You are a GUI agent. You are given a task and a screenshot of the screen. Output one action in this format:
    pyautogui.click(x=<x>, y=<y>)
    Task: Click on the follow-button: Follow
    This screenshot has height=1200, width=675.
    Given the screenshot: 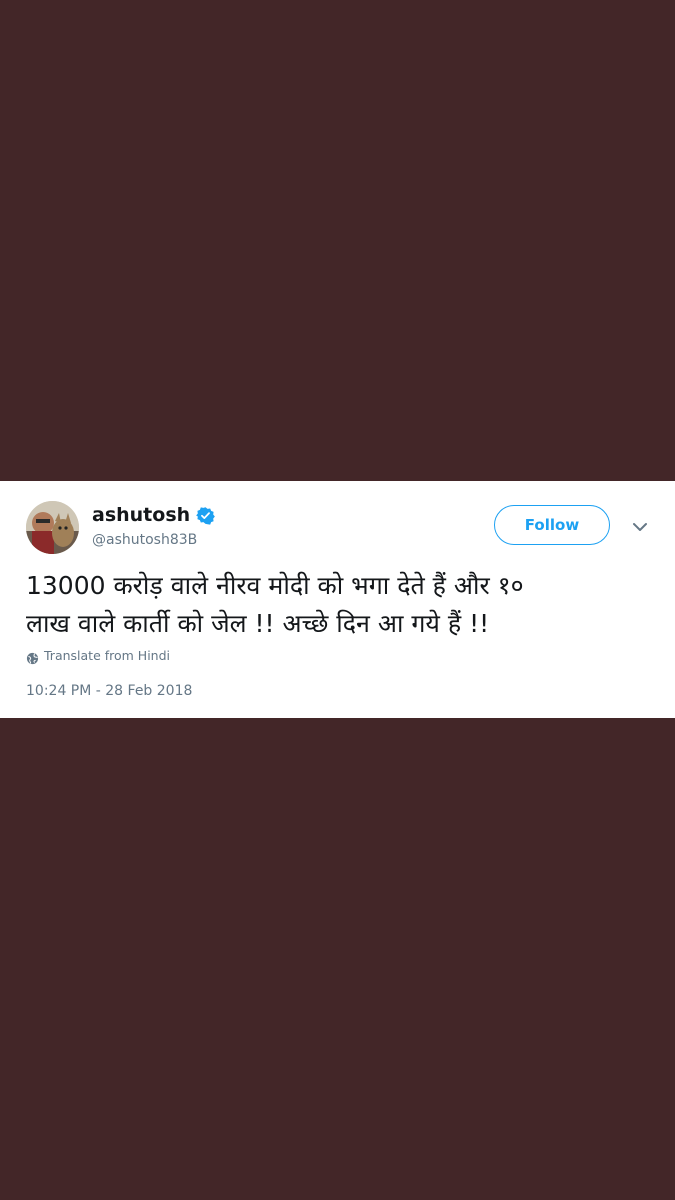 What is the action you would take?
    pyautogui.click(x=552, y=525)
    